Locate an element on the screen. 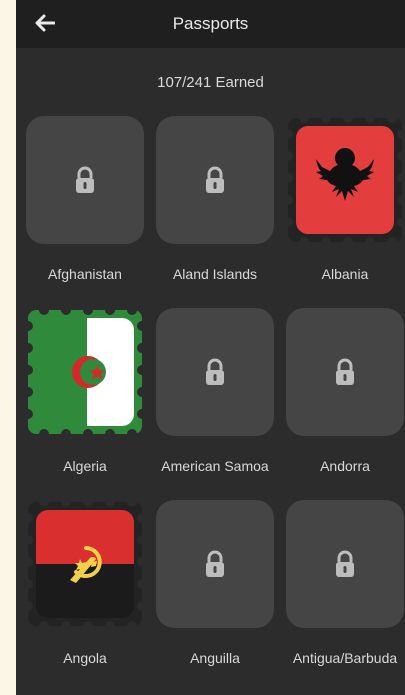  passport-albania: Albania is located at coordinates (345, 199).